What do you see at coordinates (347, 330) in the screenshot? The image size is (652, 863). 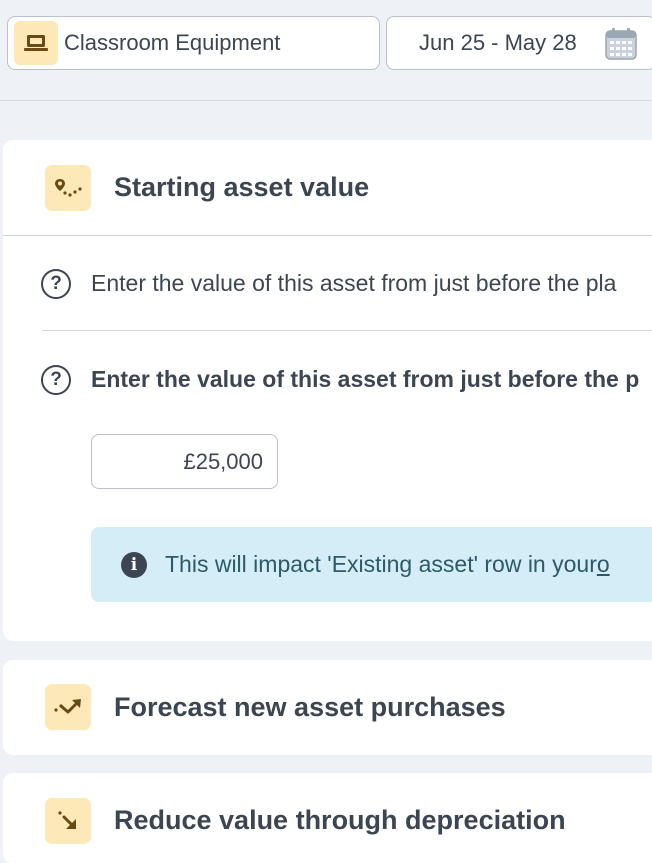 I see `row-divider` at bounding box center [347, 330].